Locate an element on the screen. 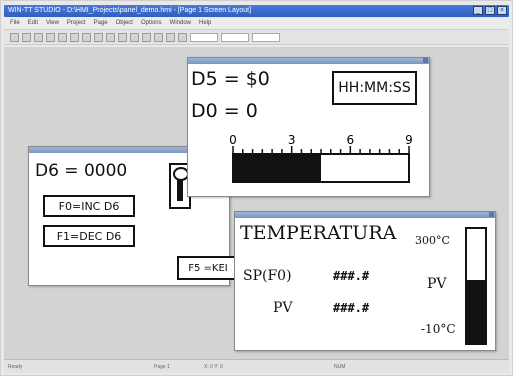 The height and width of the screenshot is (376, 513). minimize-icon: _ is located at coordinates (478, 10).